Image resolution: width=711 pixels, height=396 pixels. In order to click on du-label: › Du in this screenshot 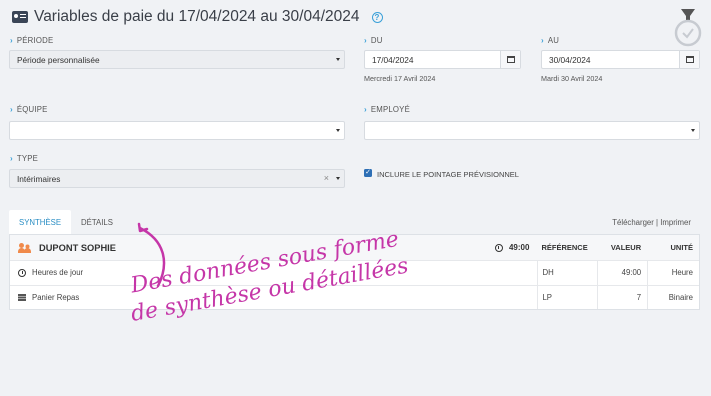, I will do `click(373, 40)`.